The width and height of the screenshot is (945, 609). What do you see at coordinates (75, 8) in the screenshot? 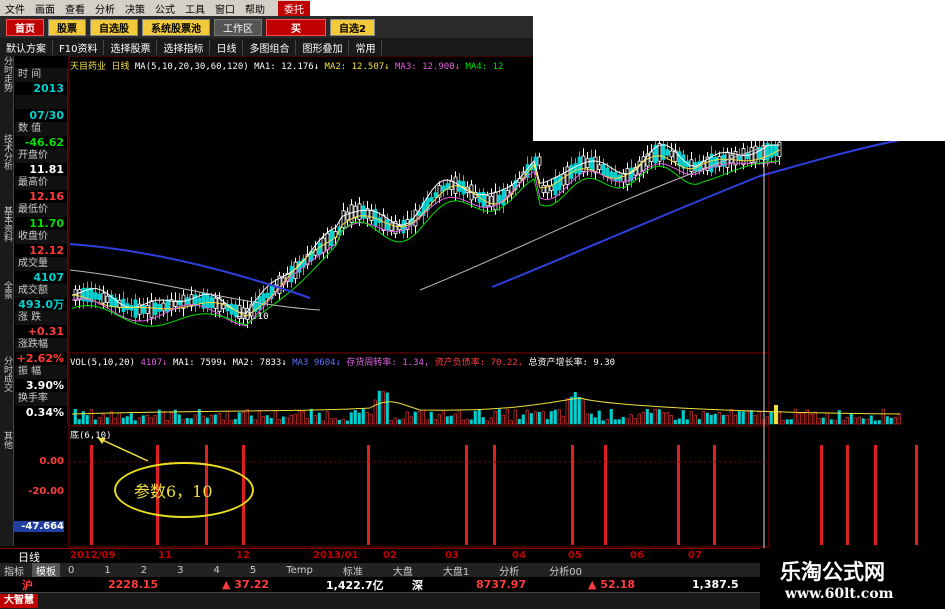
I see `menu-item-2: 查看` at bounding box center [75, 8].